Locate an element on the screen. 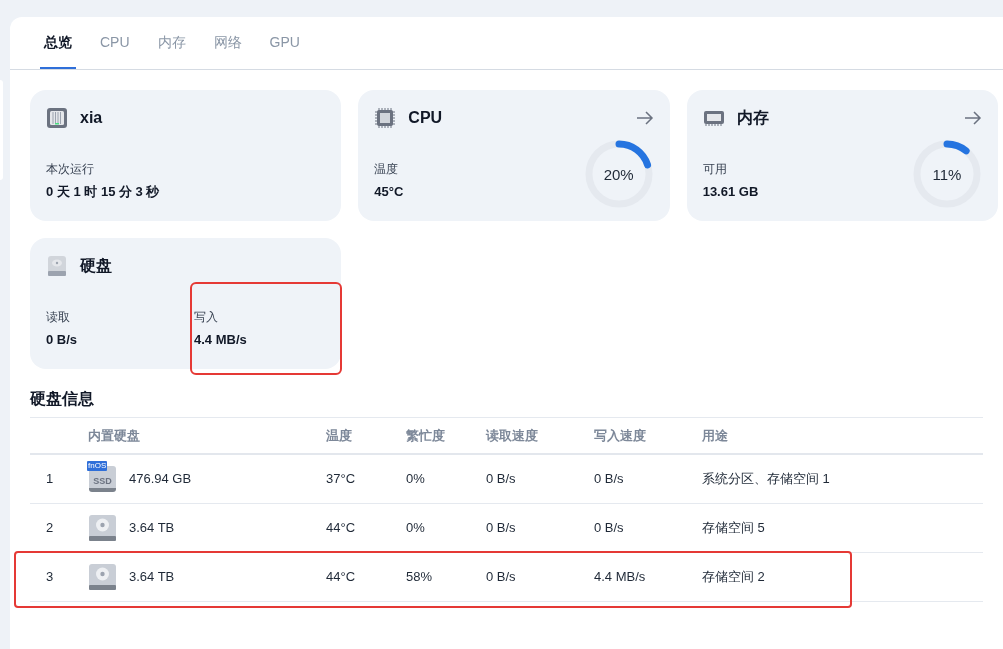  table-cell: 37°C is located at coordinates (341, 479).